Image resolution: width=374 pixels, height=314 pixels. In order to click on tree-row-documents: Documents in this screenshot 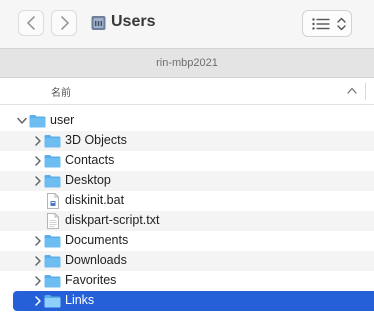, I will do `click(187, 241)`.